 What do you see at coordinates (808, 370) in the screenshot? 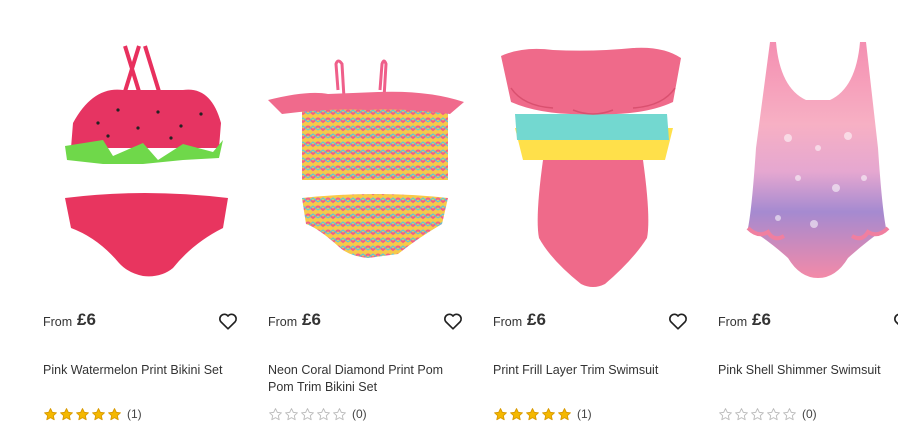
I see `product-name: Pink Shell Shimmer Swimsuit` at bounding box center [808, 370].